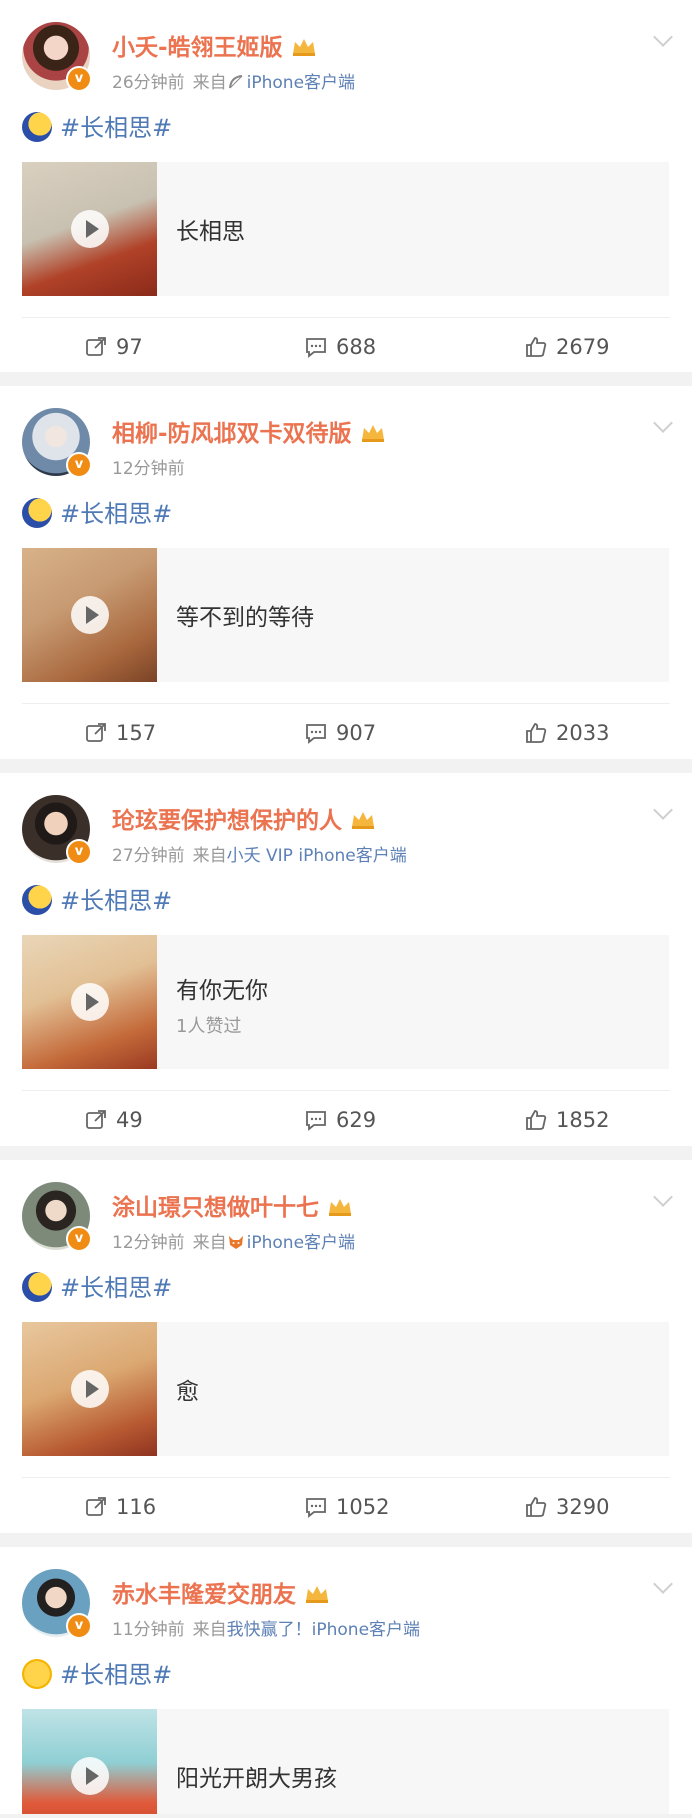  What do you see at coordinates (113, 1120) in the screenshot?
I see `share-button: 49` at bounding box center [113, 1120].